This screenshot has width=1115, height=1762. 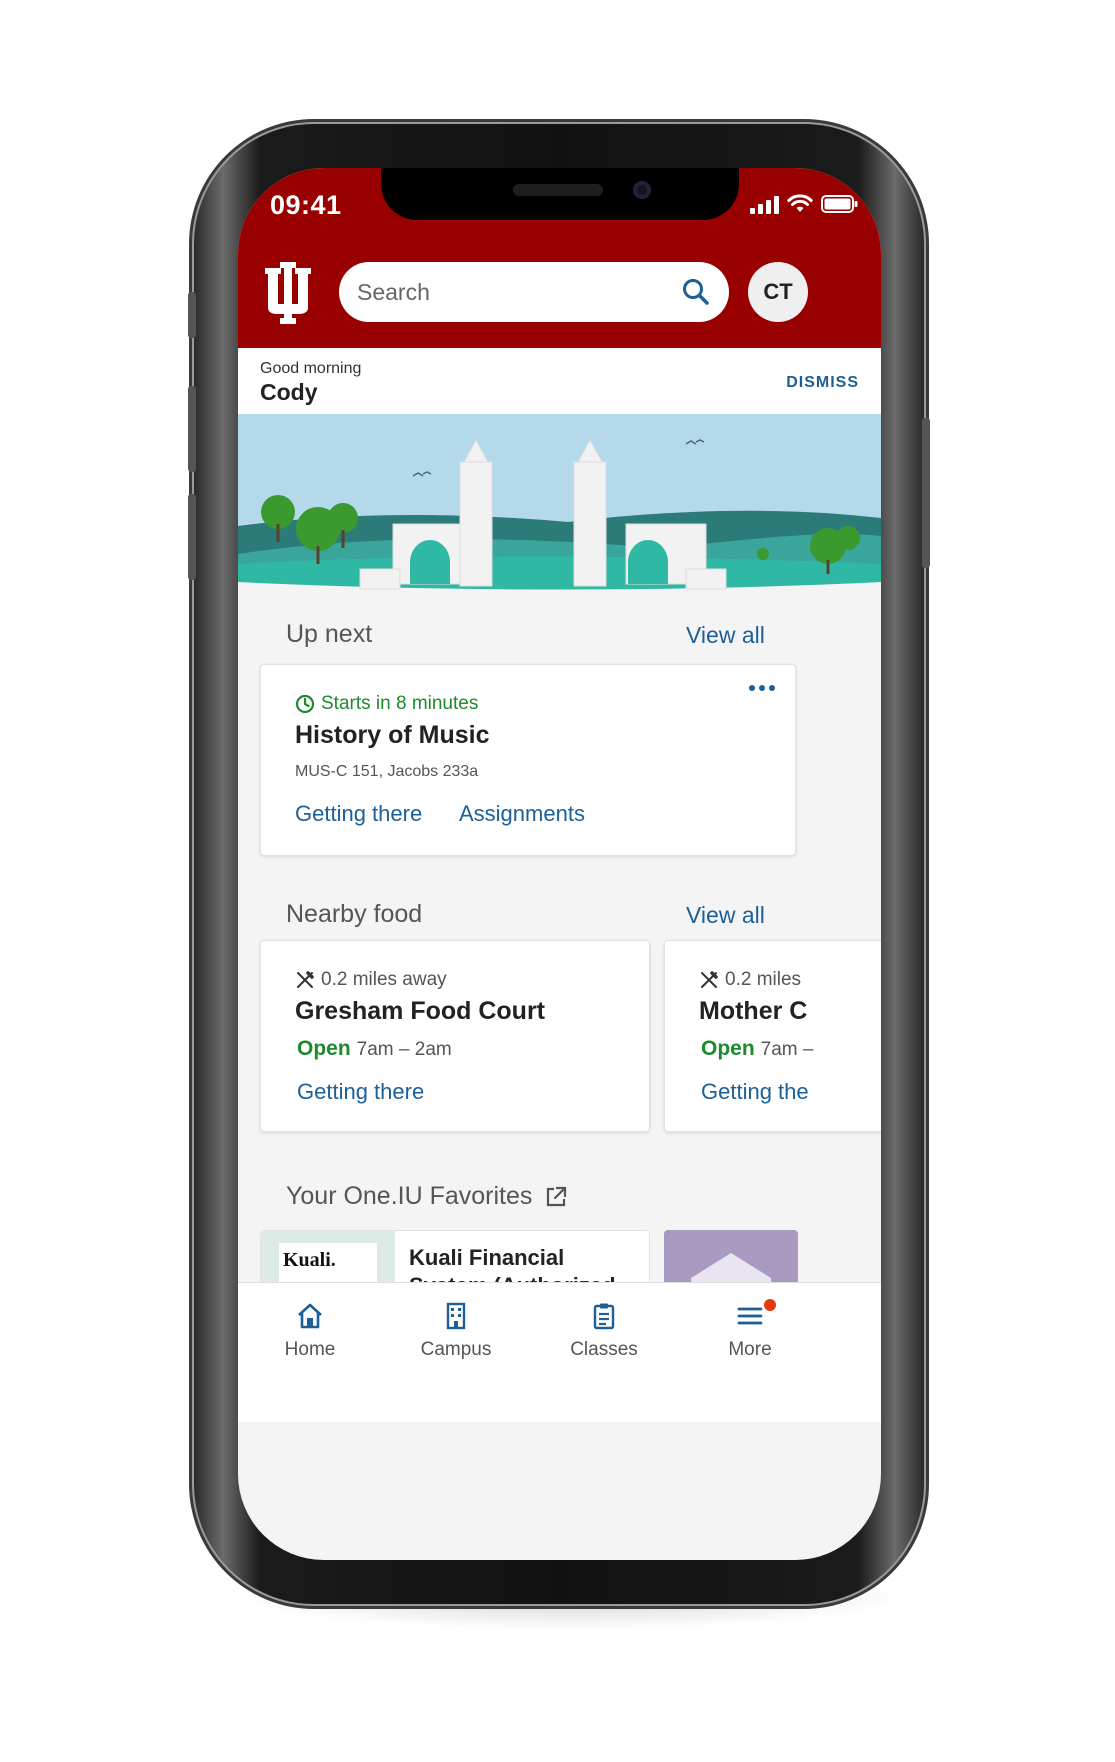 I want to click on tab-campus: Campus, so click(x=456, y=1331).